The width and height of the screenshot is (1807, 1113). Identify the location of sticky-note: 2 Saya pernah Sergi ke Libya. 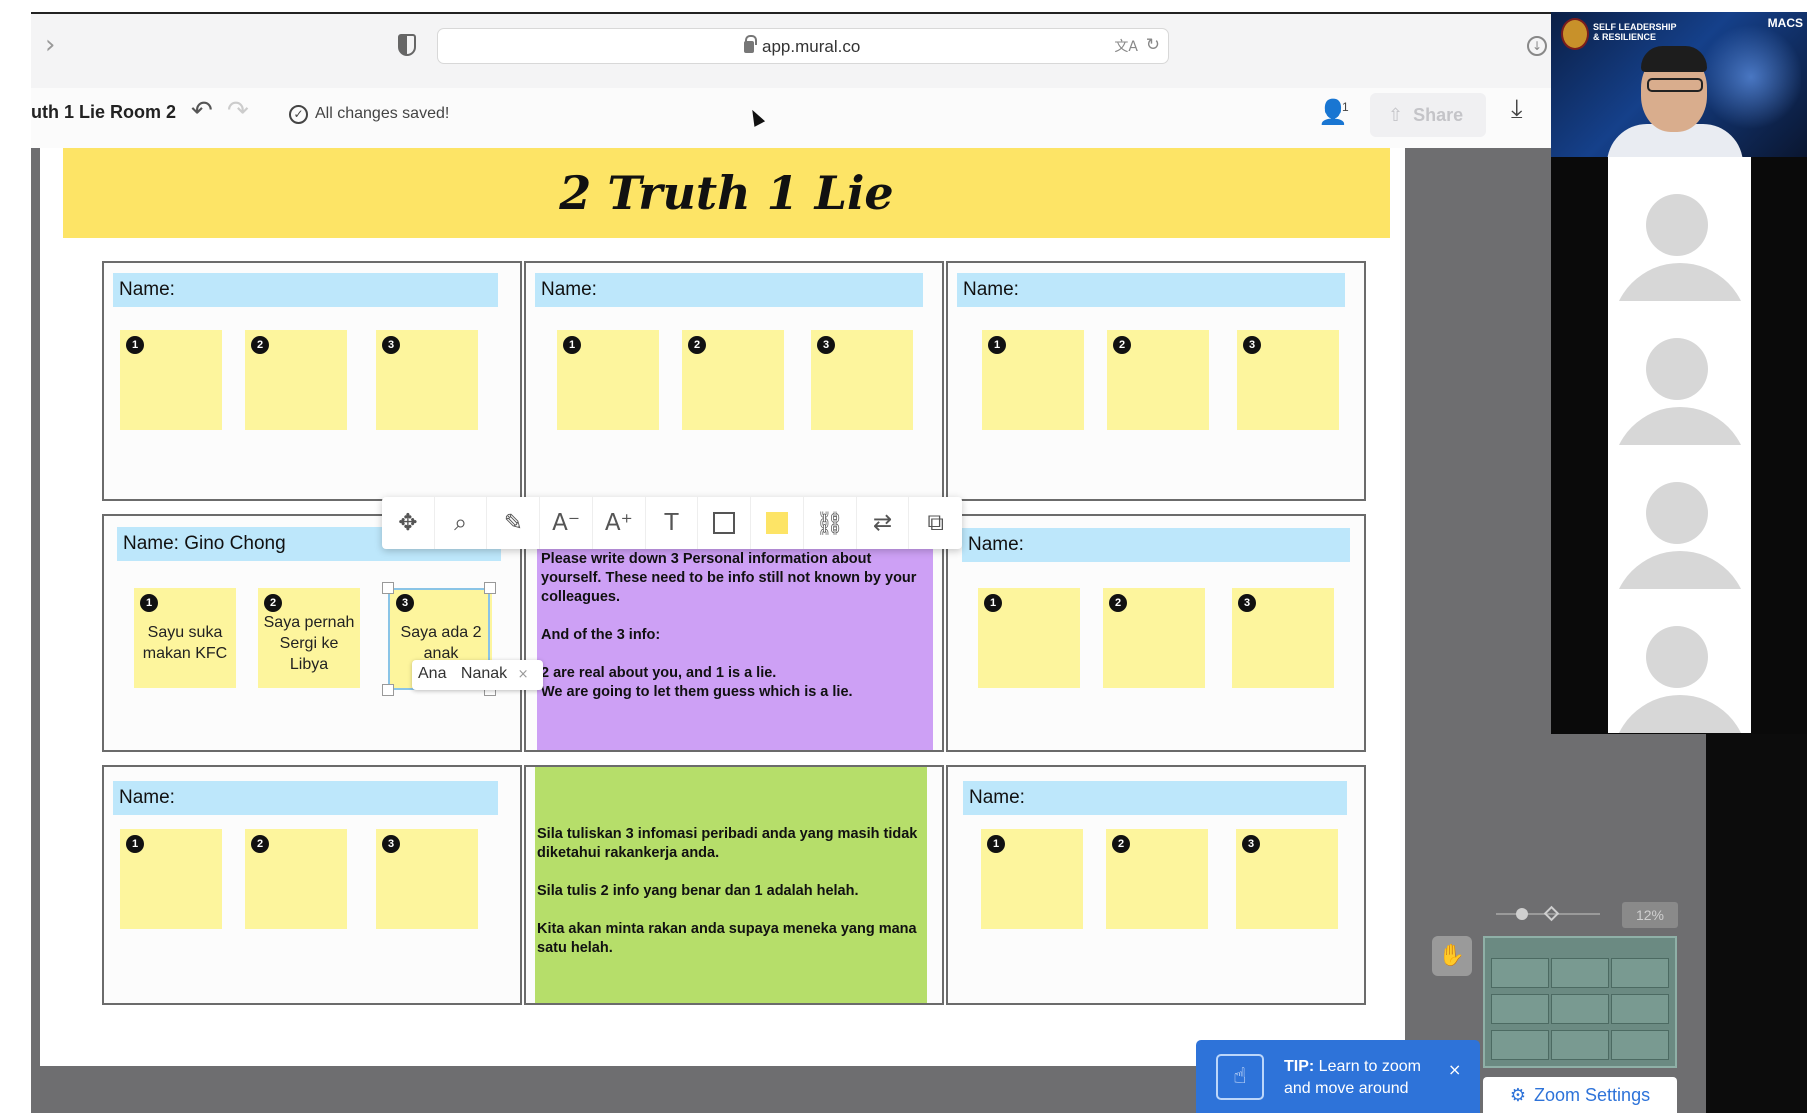
(309, 638).